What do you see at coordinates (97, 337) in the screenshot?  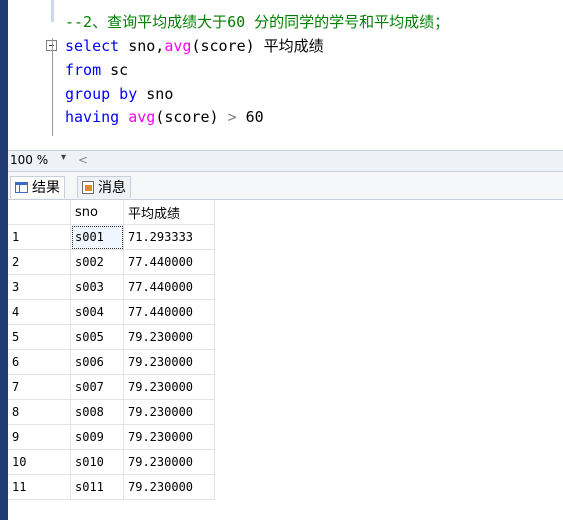 I see `cell-sno: s005` at bounding box center [97, 337].